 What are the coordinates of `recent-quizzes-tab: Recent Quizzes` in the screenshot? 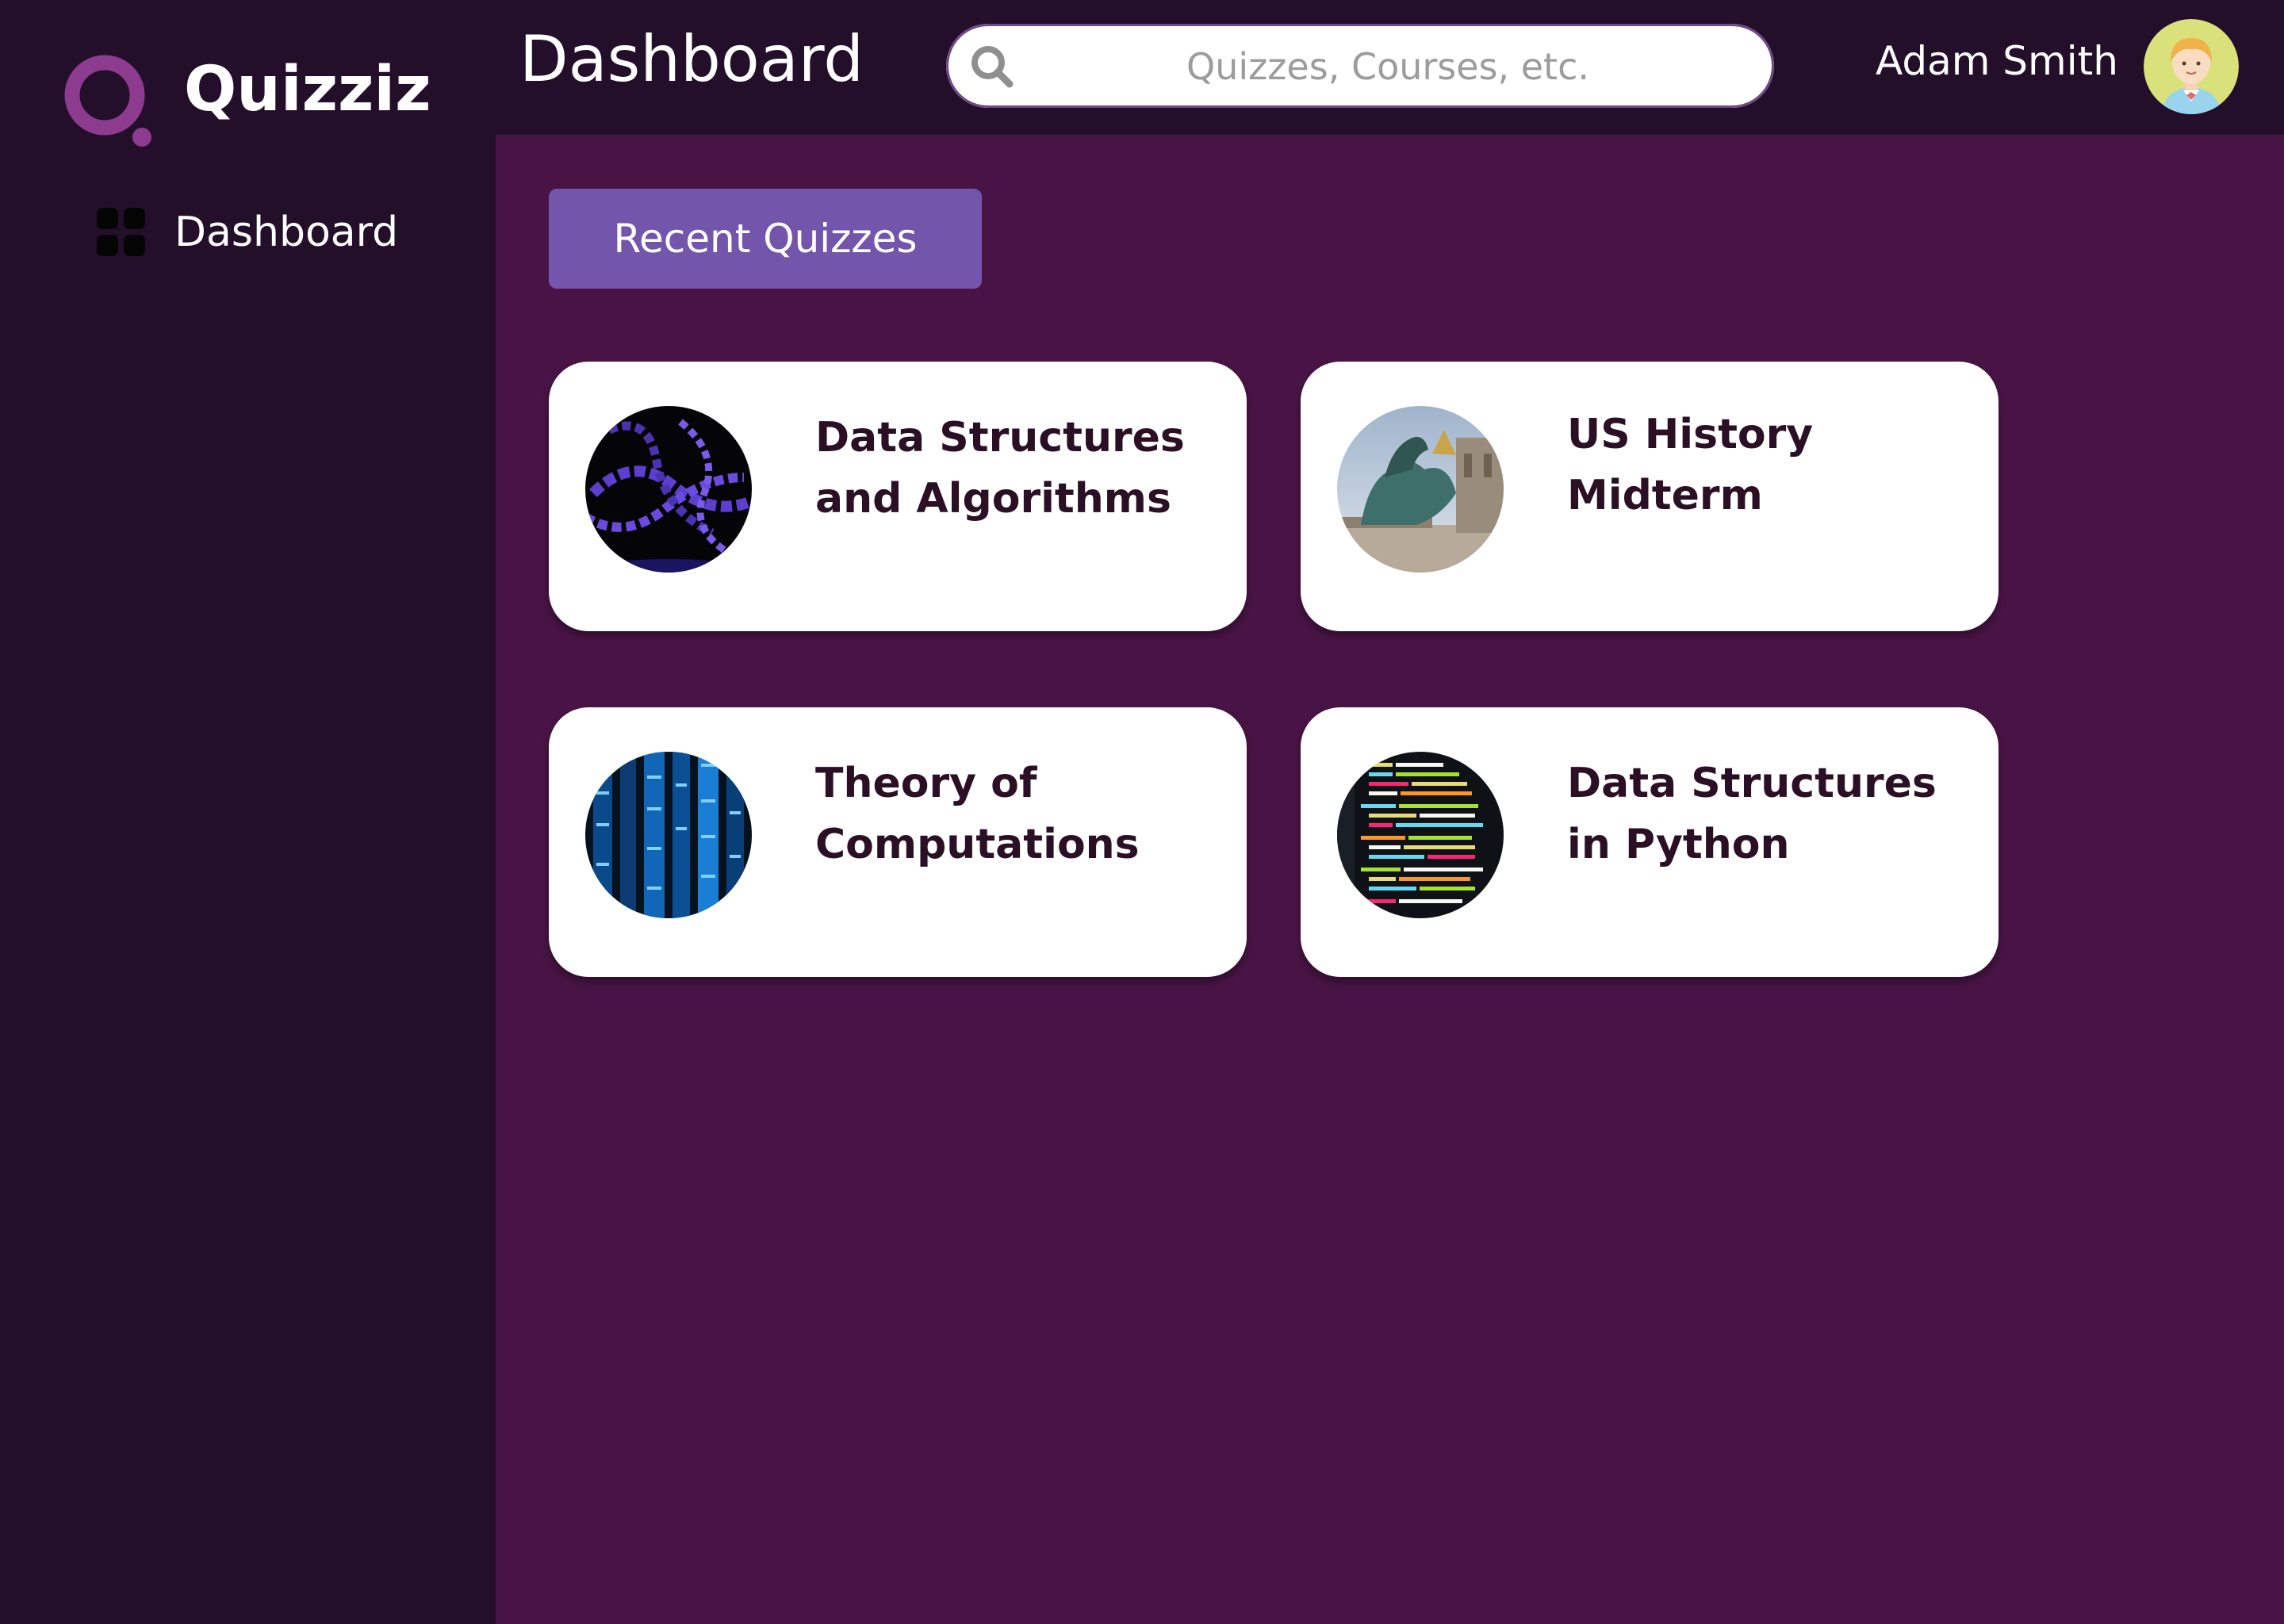 It's located at (765, 239).